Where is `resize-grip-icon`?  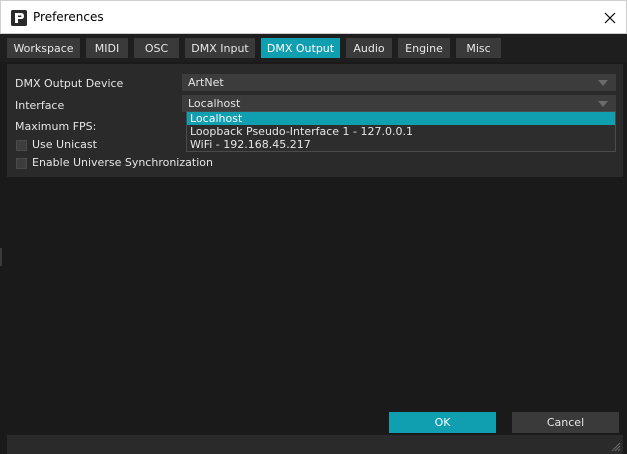 resize-grip-icon is located at coordinates (615, 446).